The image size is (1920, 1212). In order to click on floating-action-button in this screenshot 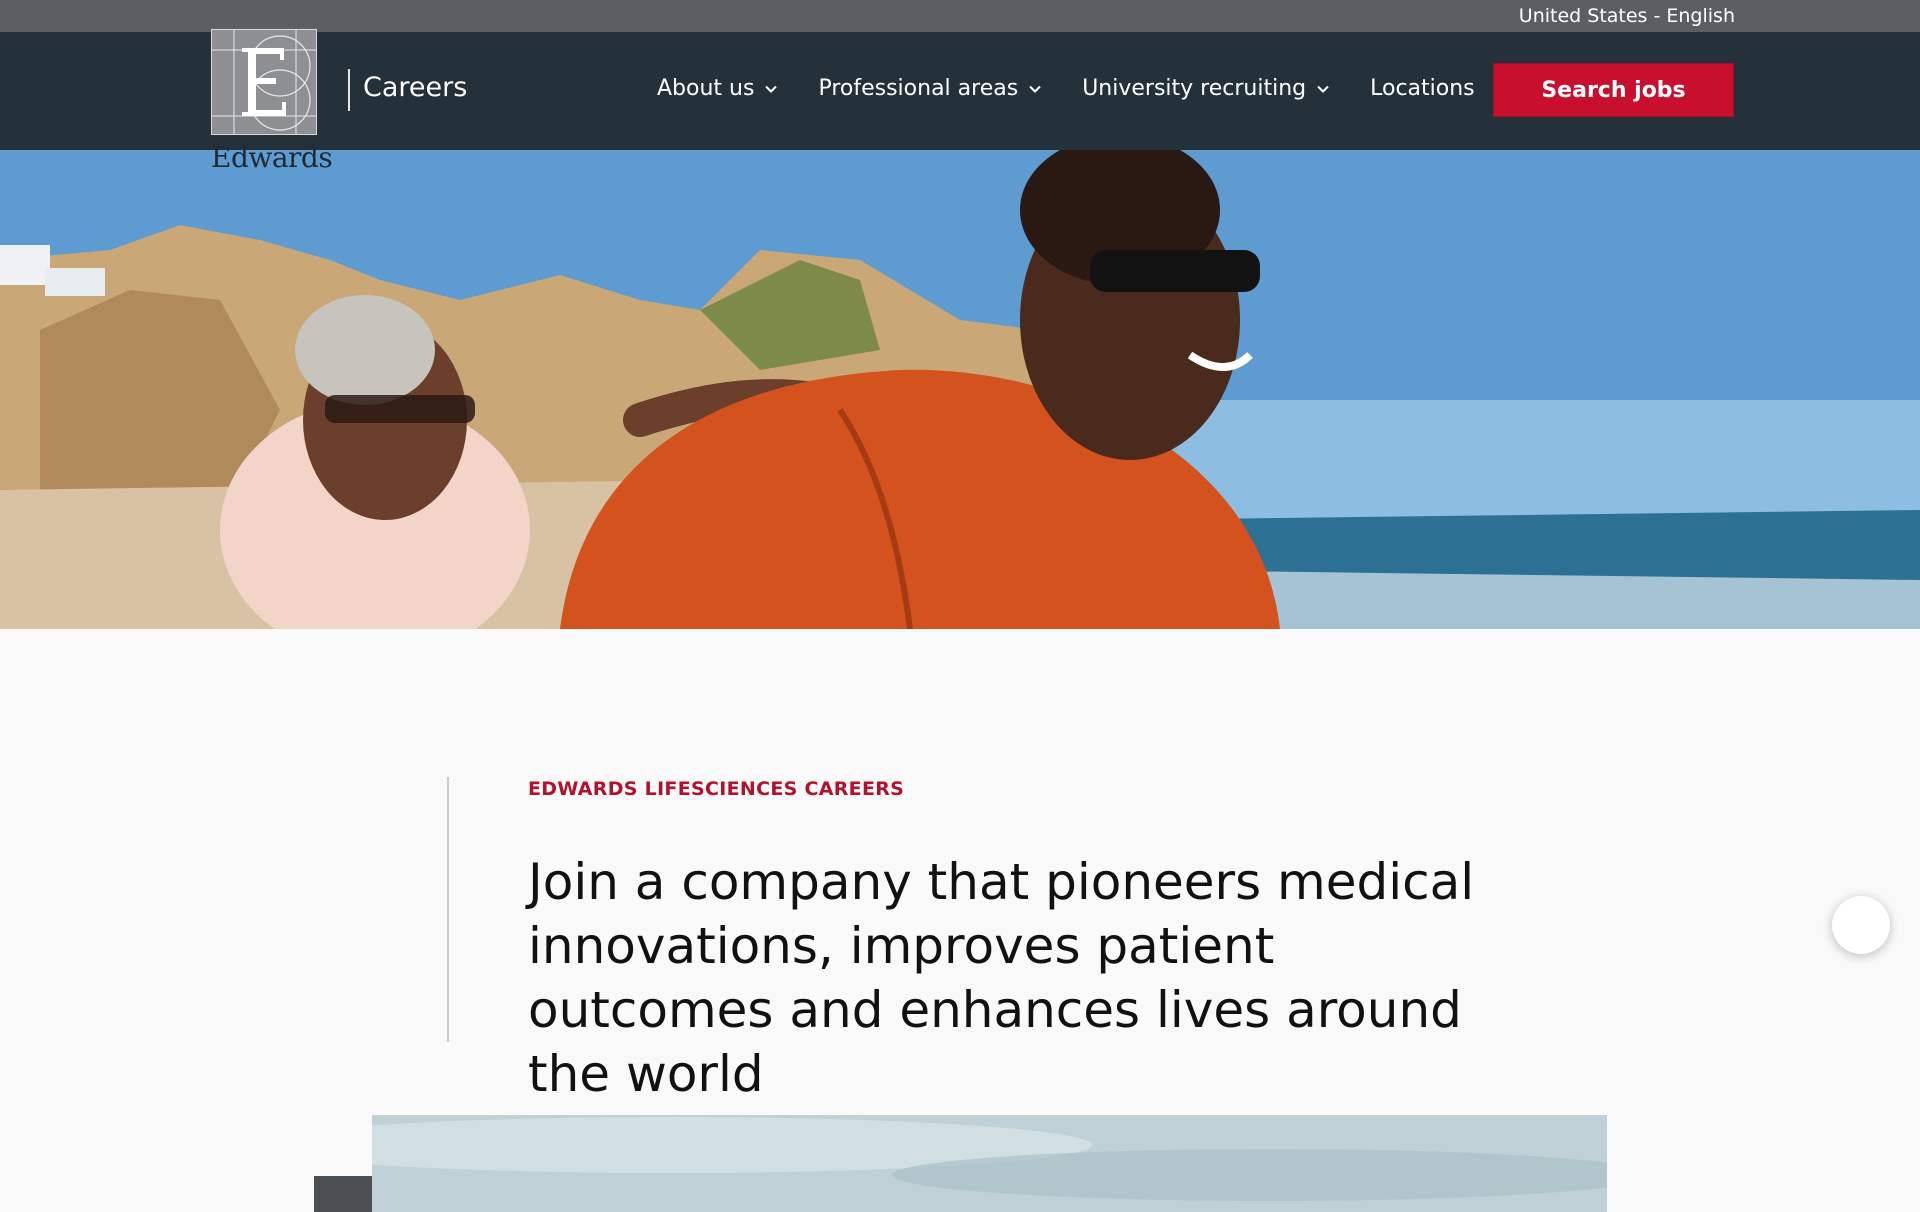, I will do `click(1861, 925)`.